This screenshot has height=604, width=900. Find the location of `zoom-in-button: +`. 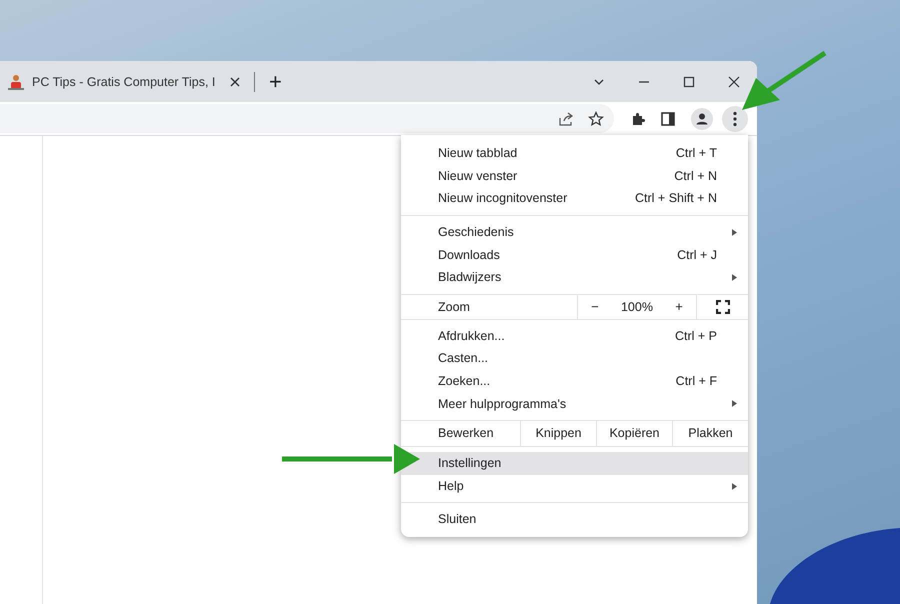

zoom-in-button: + is located at coordinates (679, 306).